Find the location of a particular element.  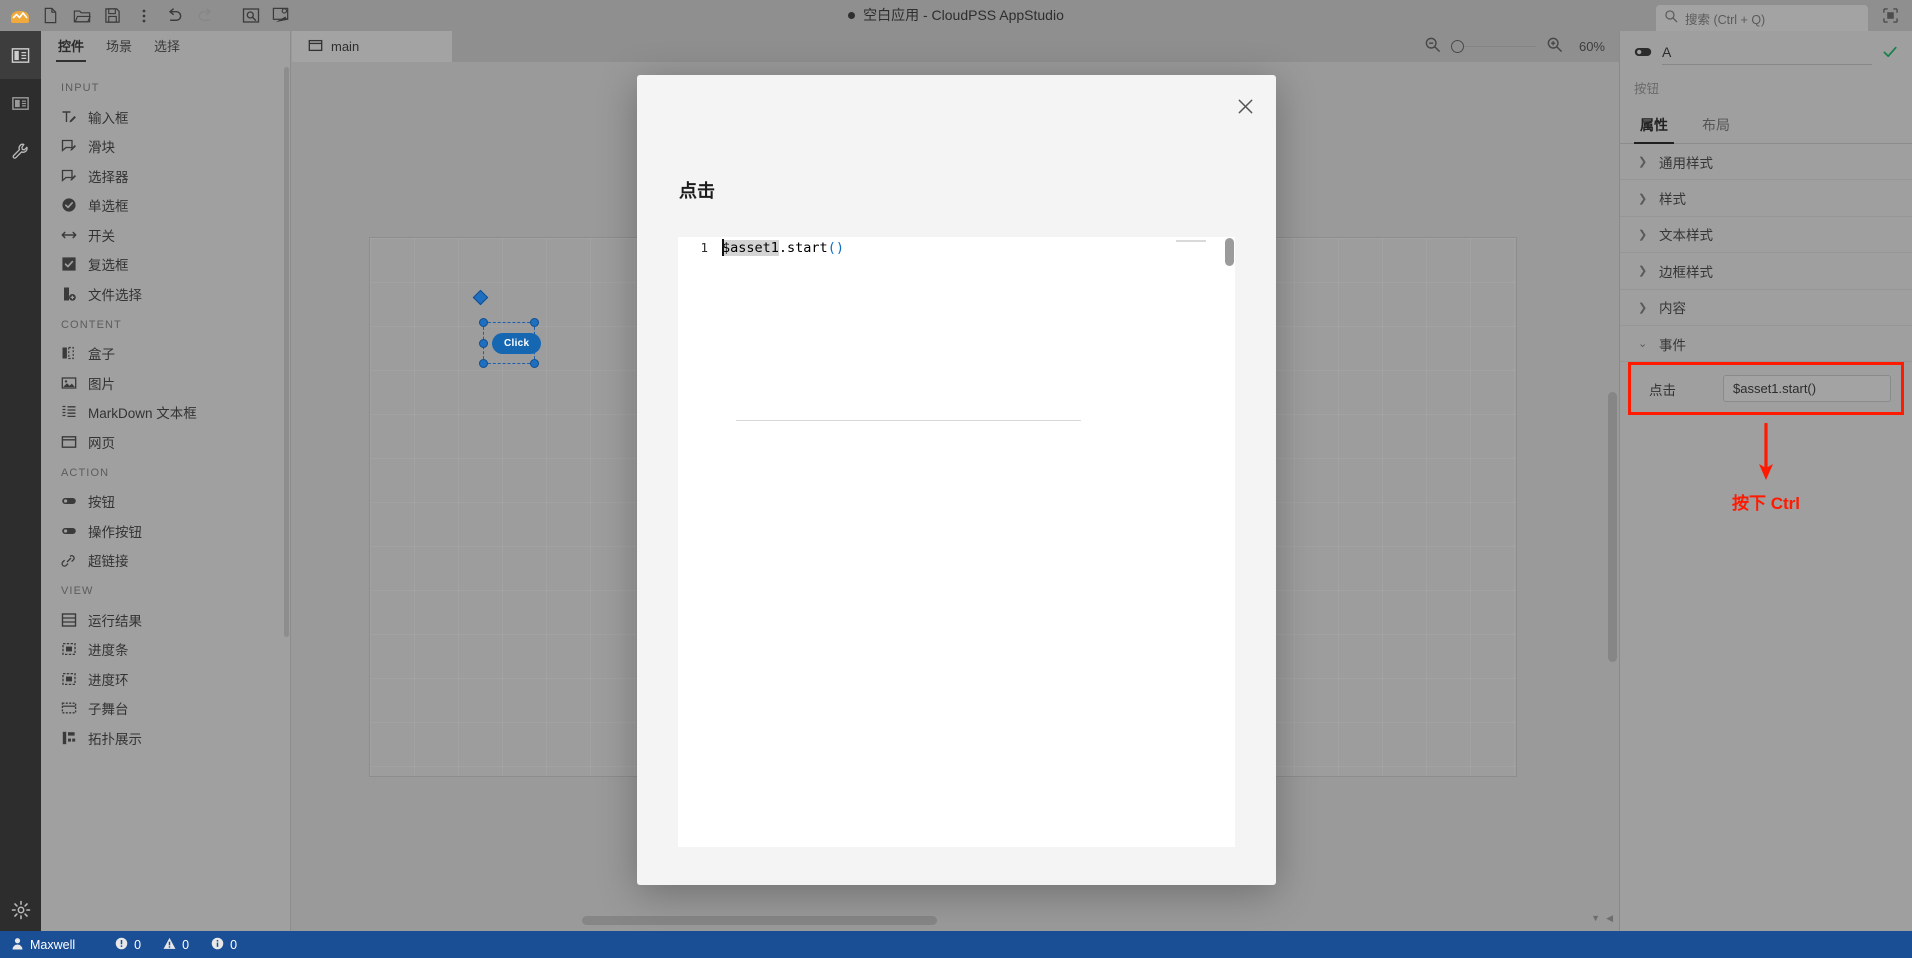

code-content: $asset1.start() is located at coordinates (783, 248).